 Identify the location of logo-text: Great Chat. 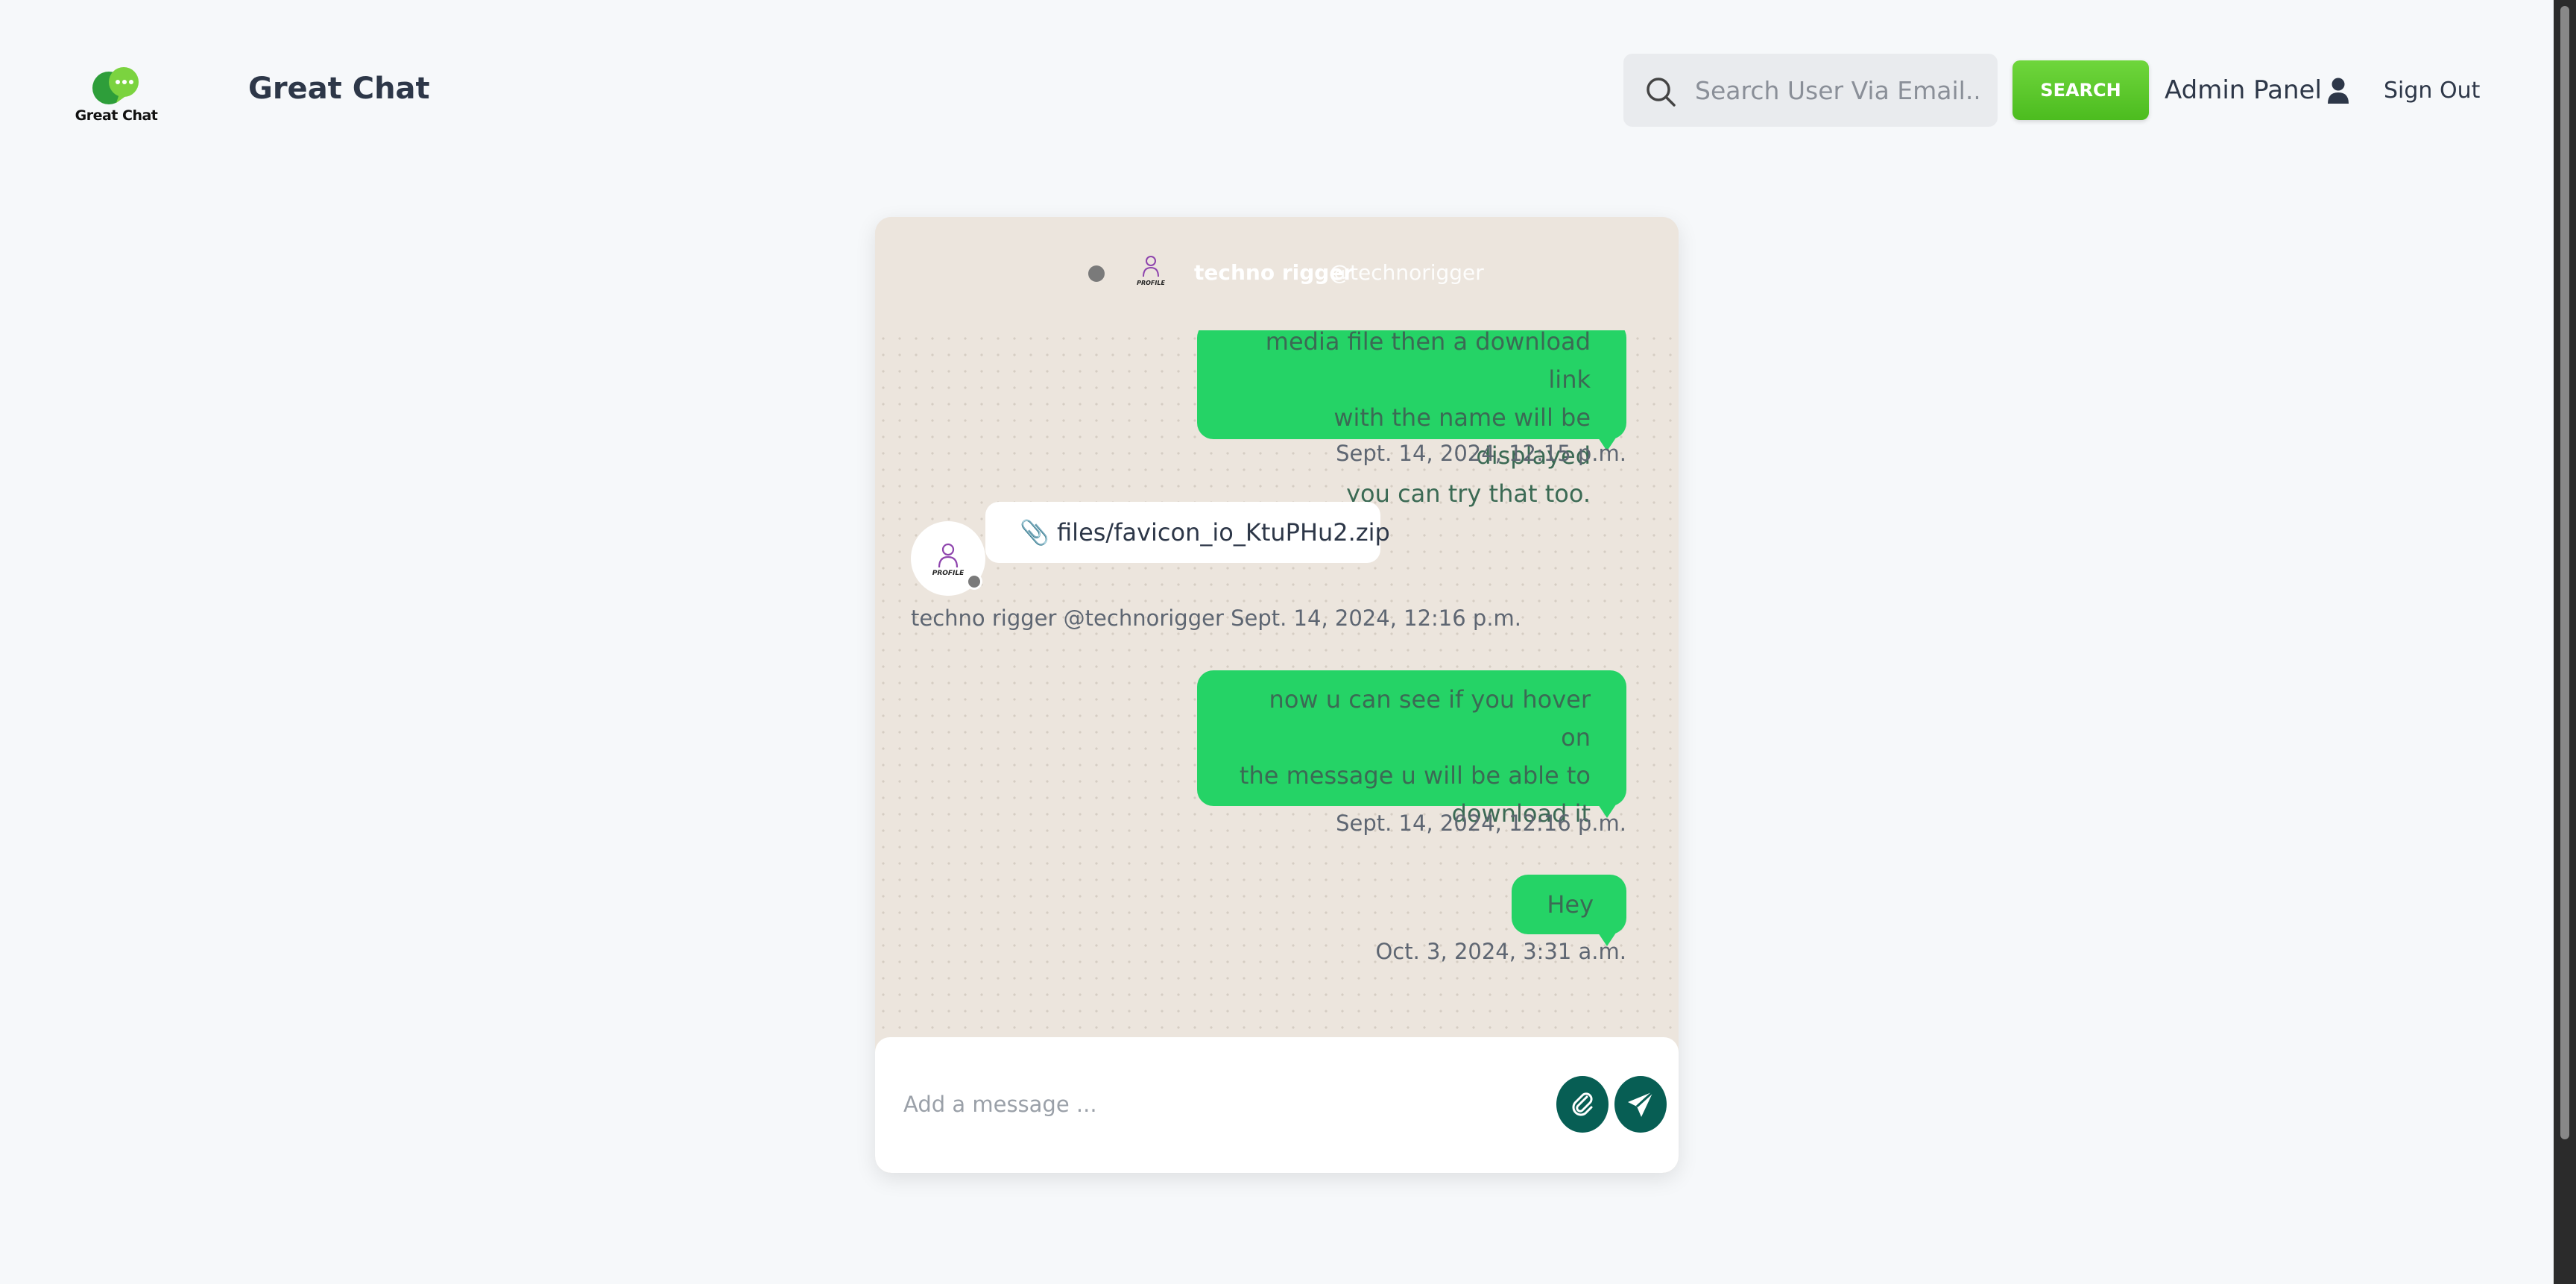
(117, 116).